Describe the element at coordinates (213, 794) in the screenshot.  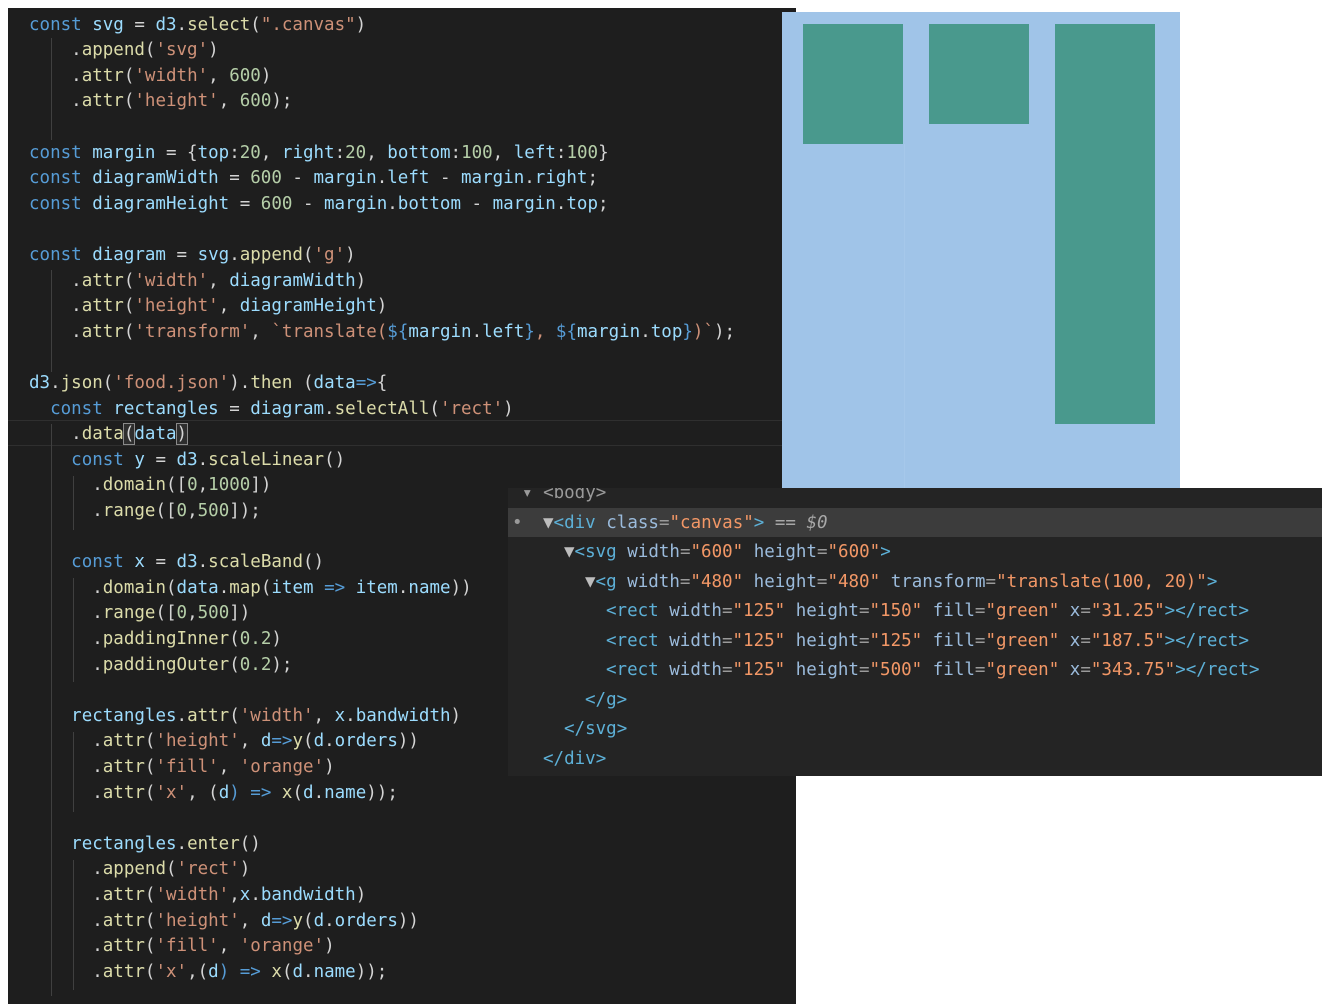
I see `code-line: .attr('x', (d) => x(d.name));` at that location.